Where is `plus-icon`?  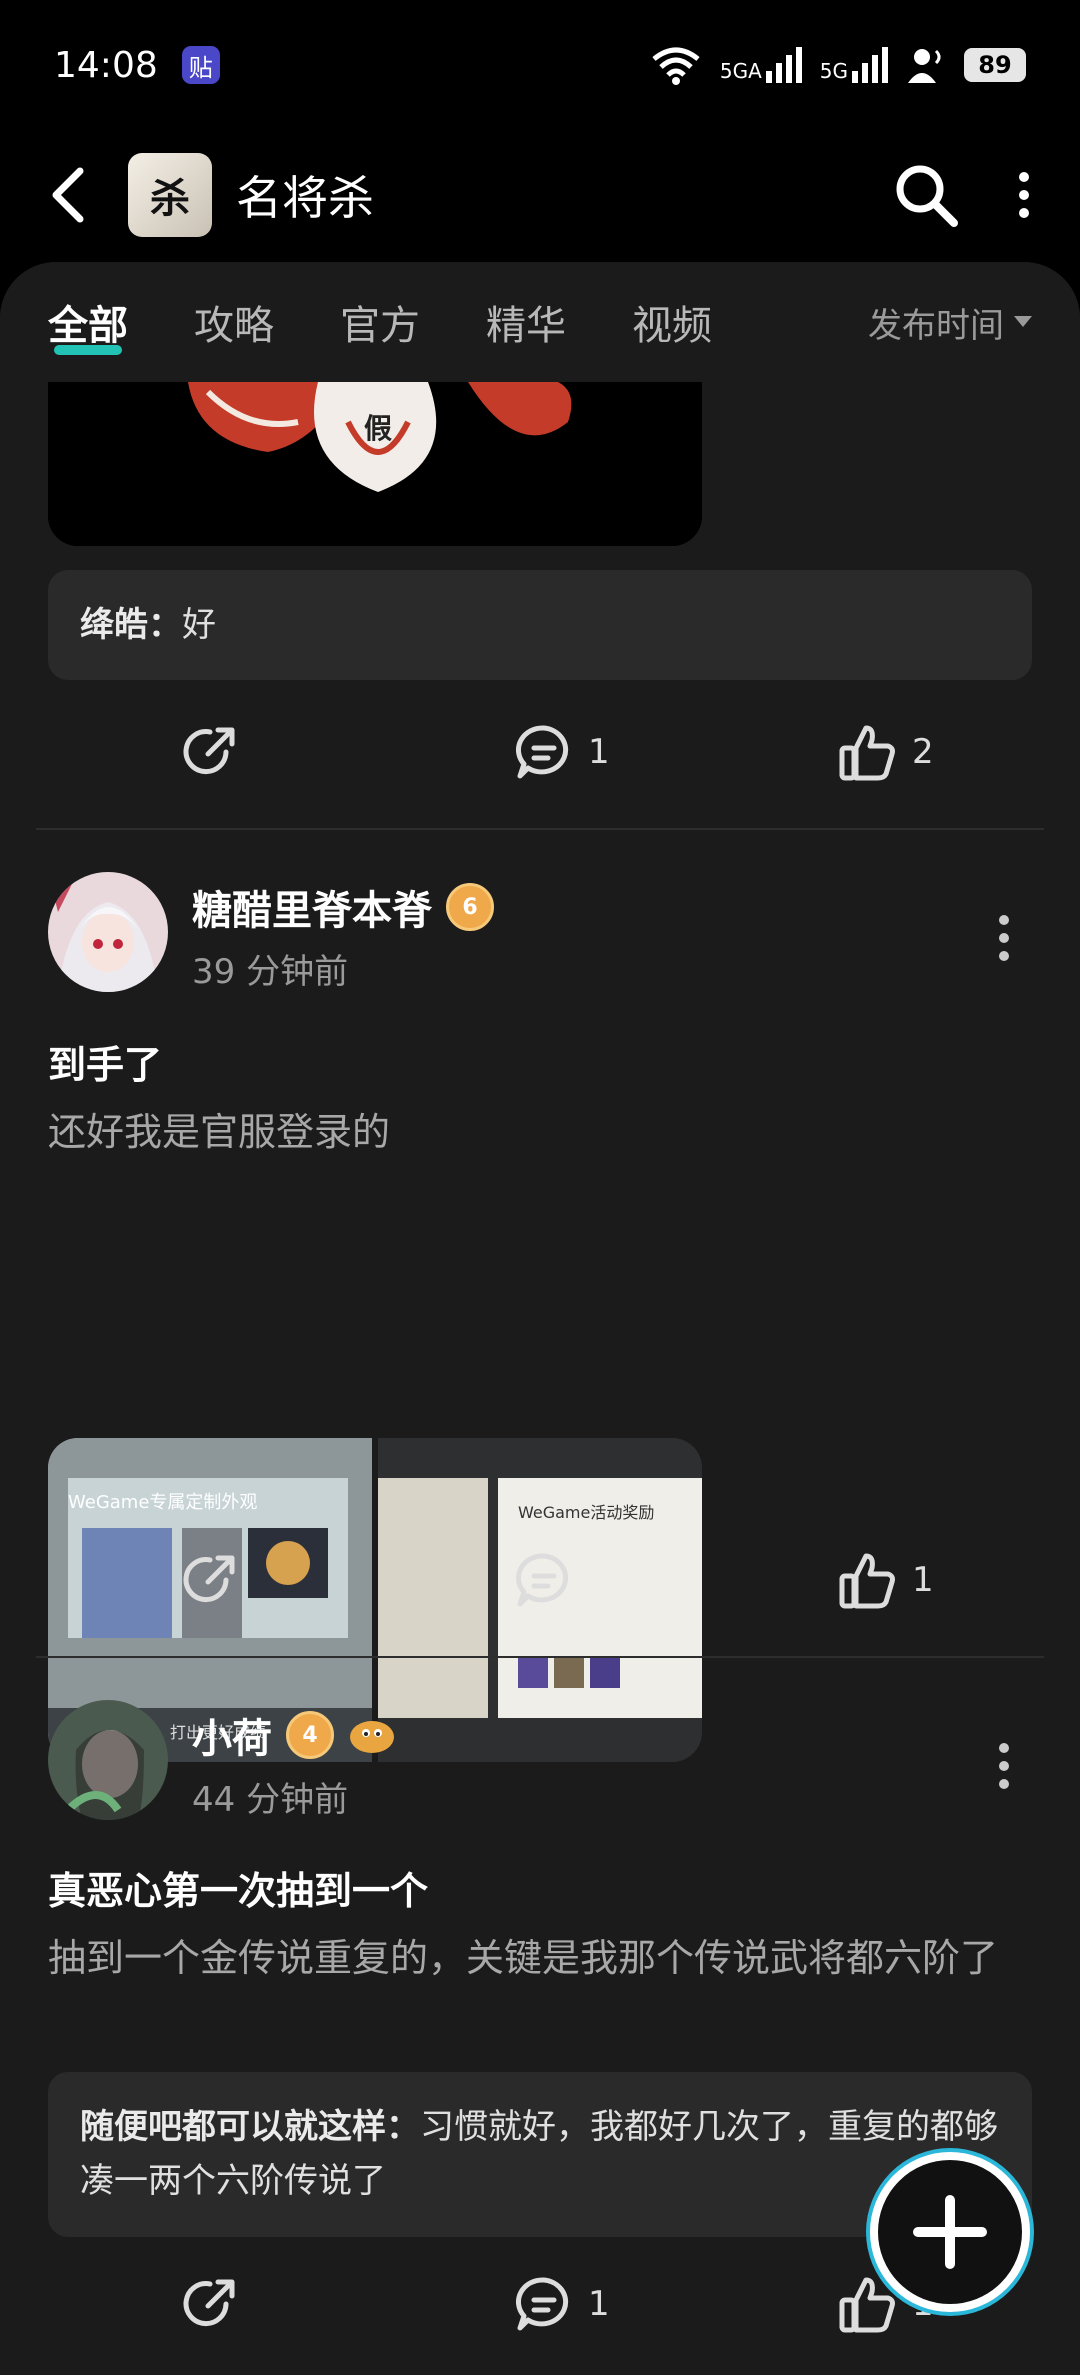 plus-icon is located at coordinates (950, 2232).